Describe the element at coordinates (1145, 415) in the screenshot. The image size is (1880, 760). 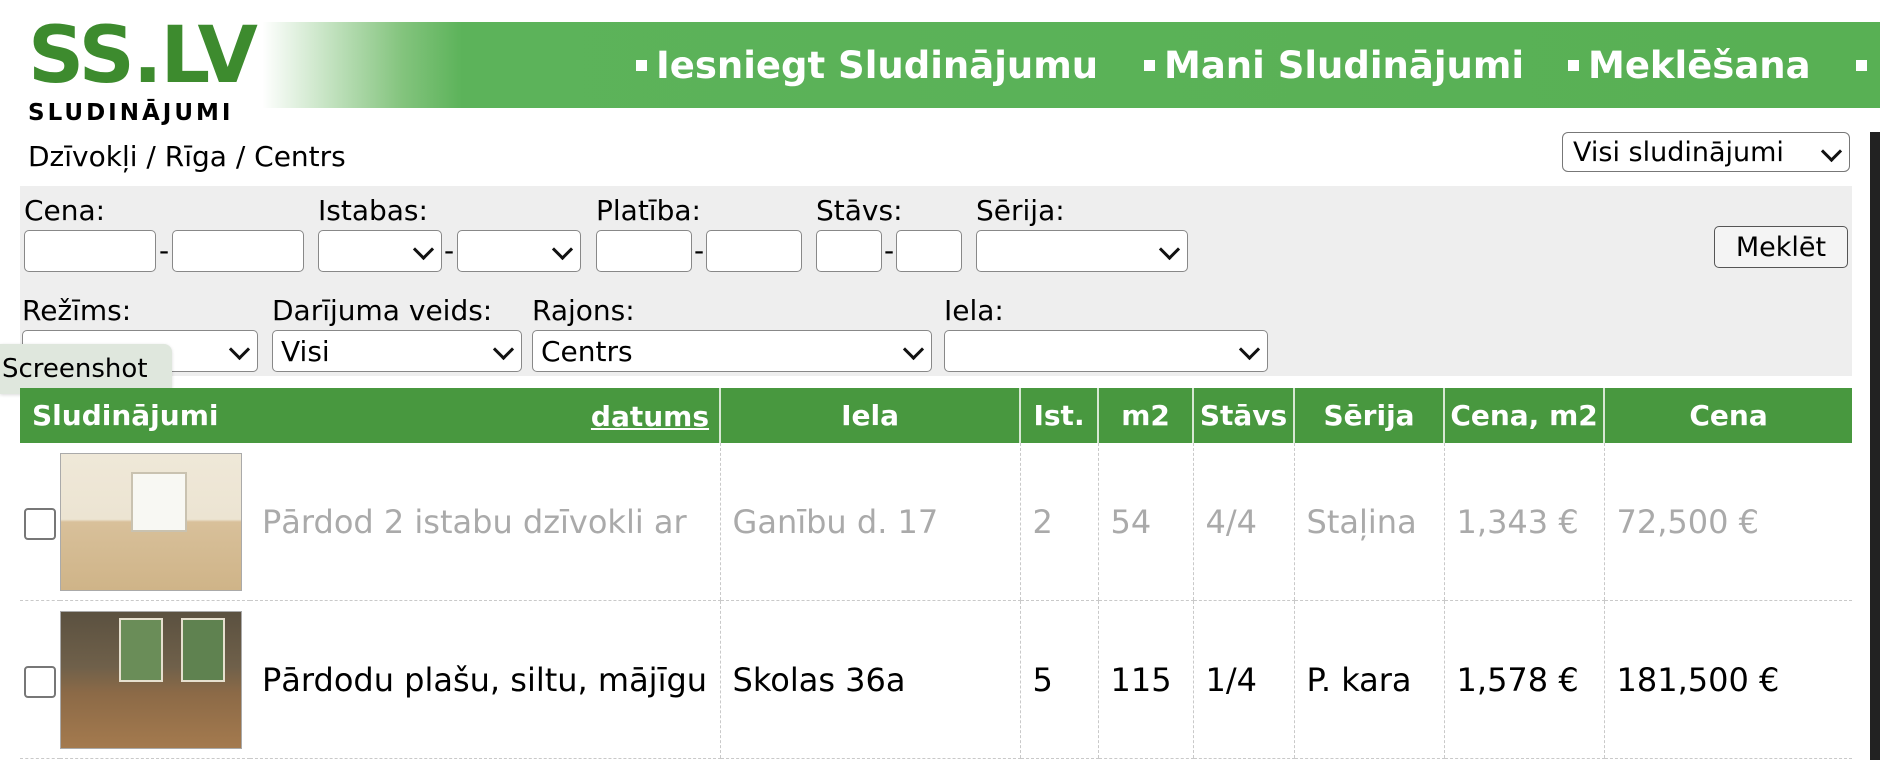
I see `header-area: m2` at that location.